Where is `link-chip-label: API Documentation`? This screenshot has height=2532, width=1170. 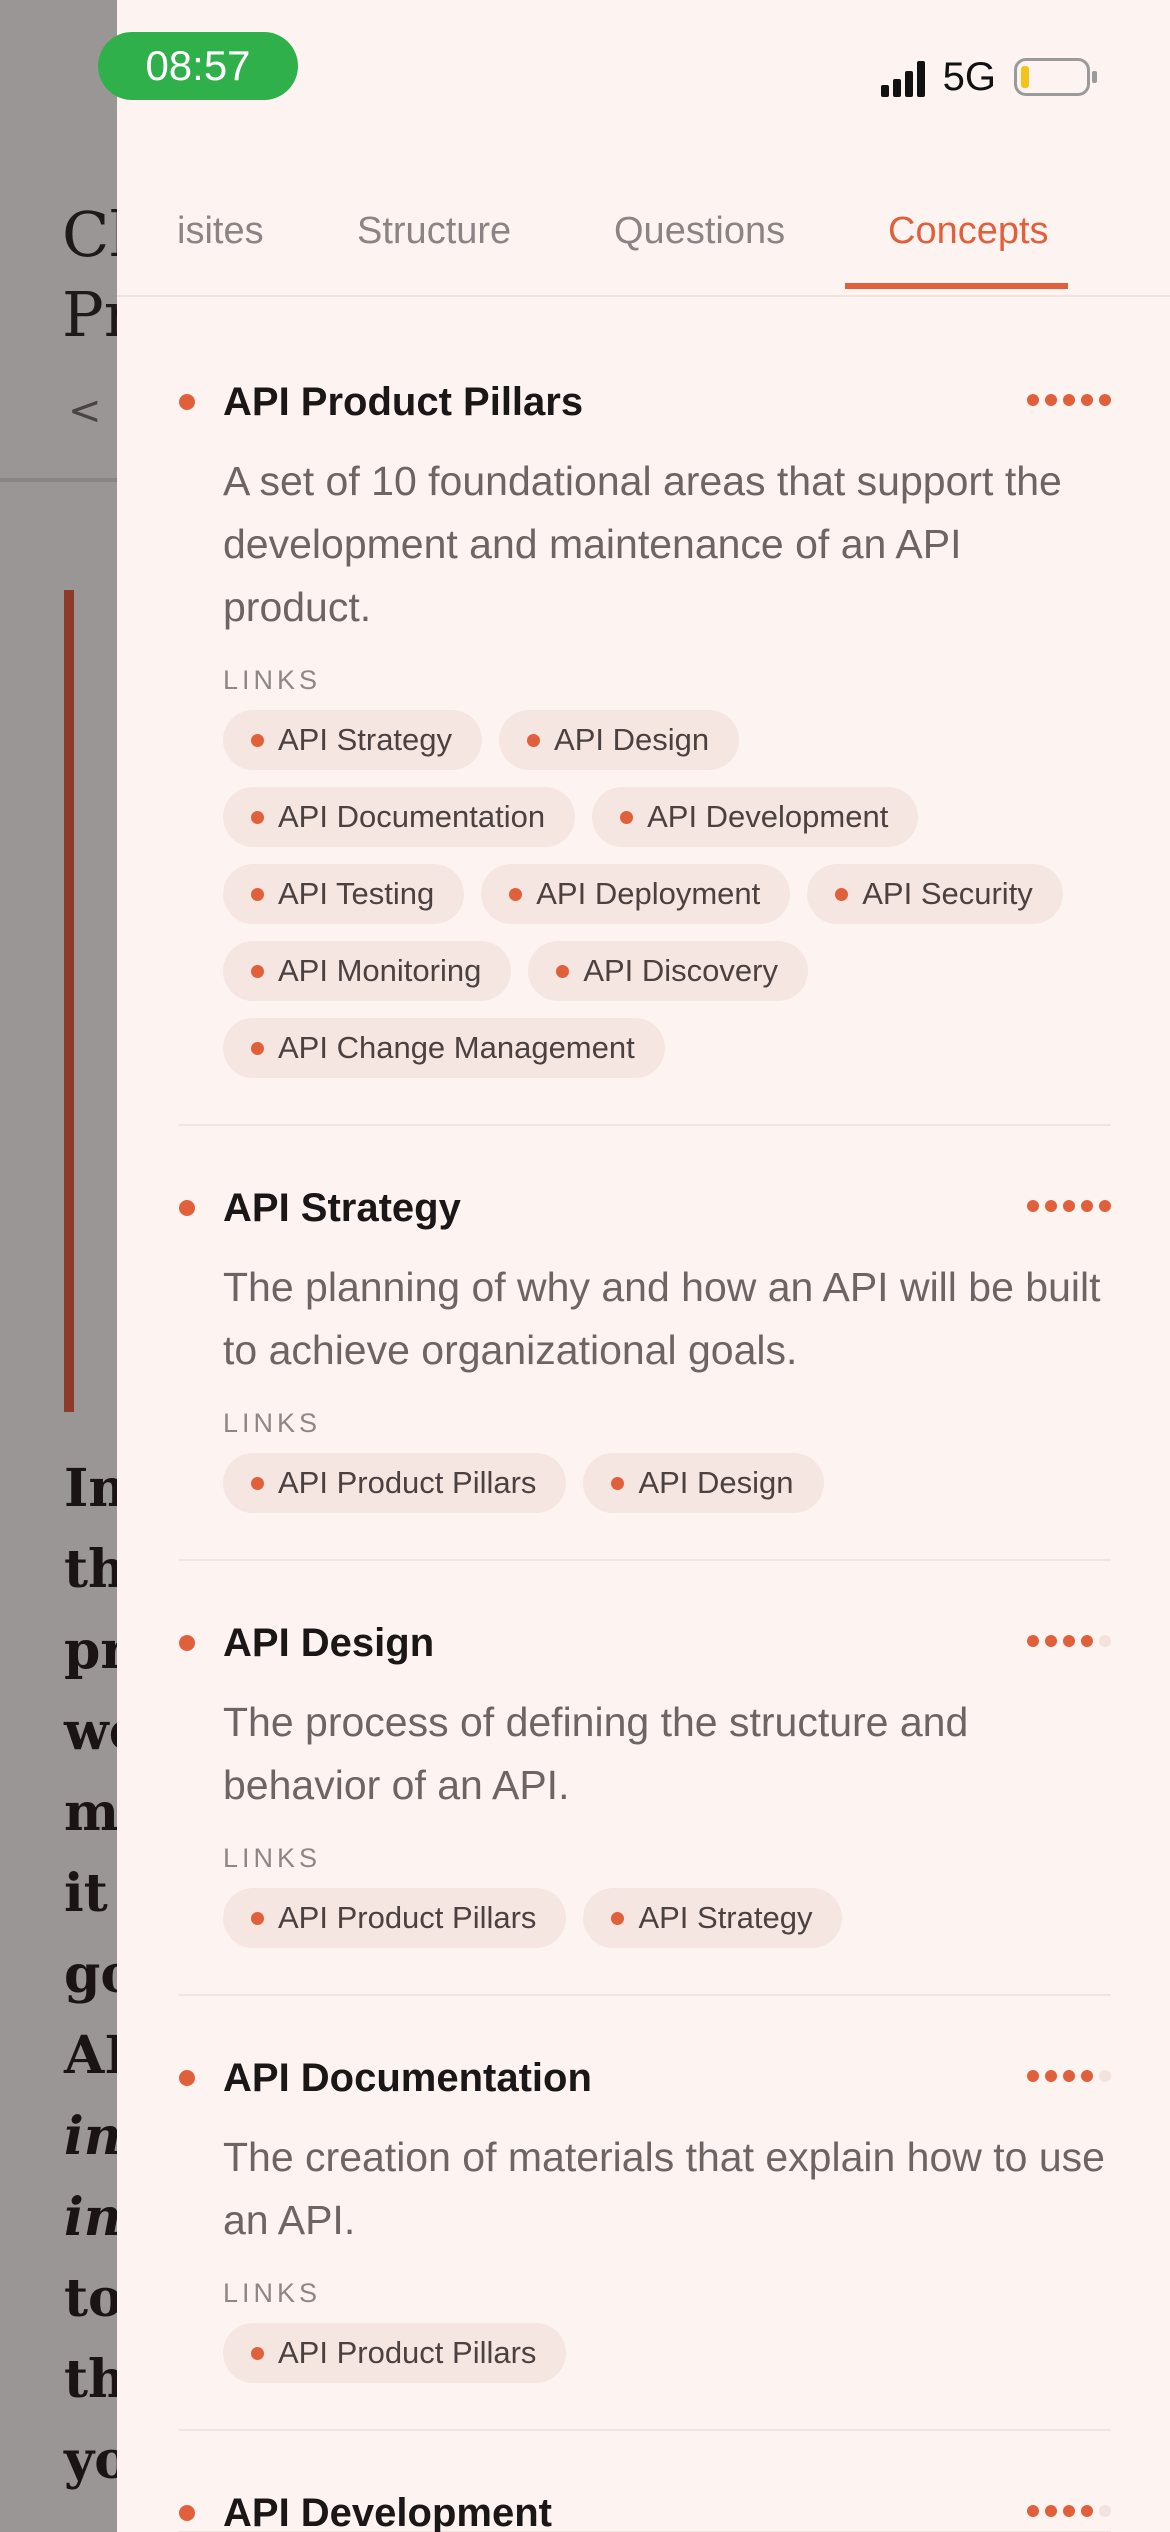
link-chip-label: API Documentation is located at coordinates (412, 816).